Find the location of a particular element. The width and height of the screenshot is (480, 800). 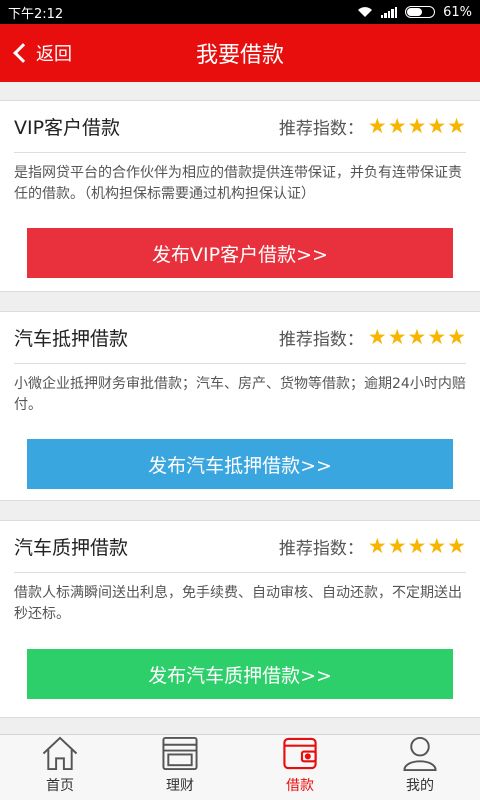

status-icons: 61% is located at coordinates (414, 12).